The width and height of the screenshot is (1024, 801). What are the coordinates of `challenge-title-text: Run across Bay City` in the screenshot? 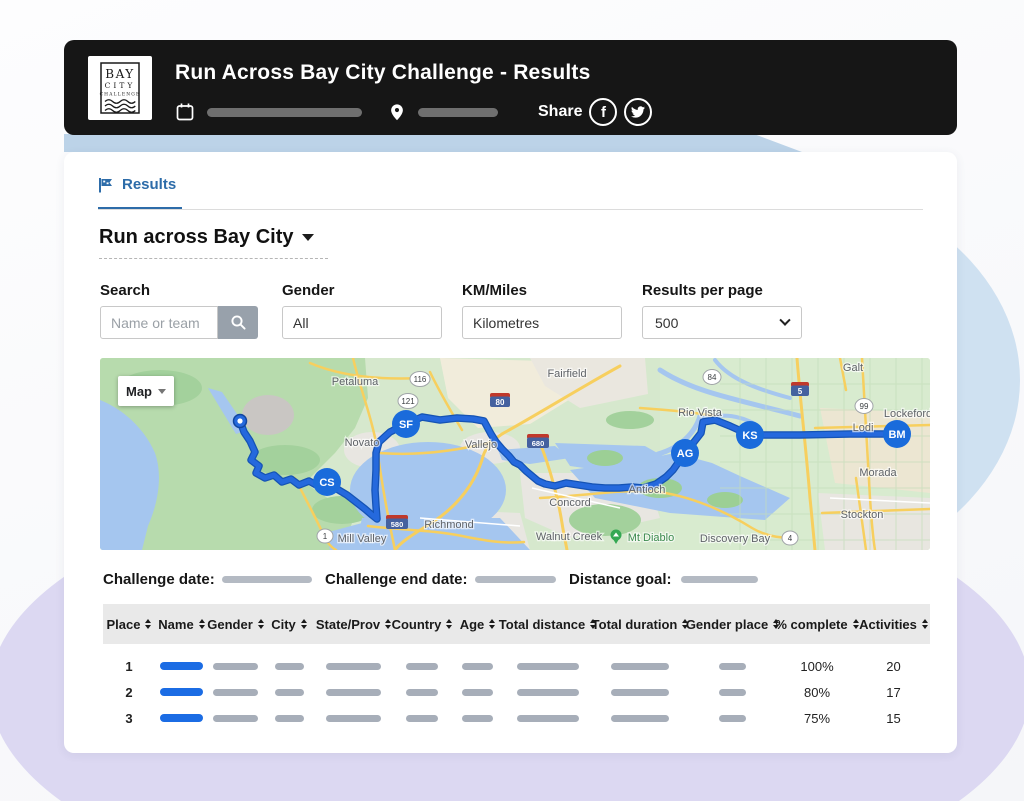 It's located at (196, 237).